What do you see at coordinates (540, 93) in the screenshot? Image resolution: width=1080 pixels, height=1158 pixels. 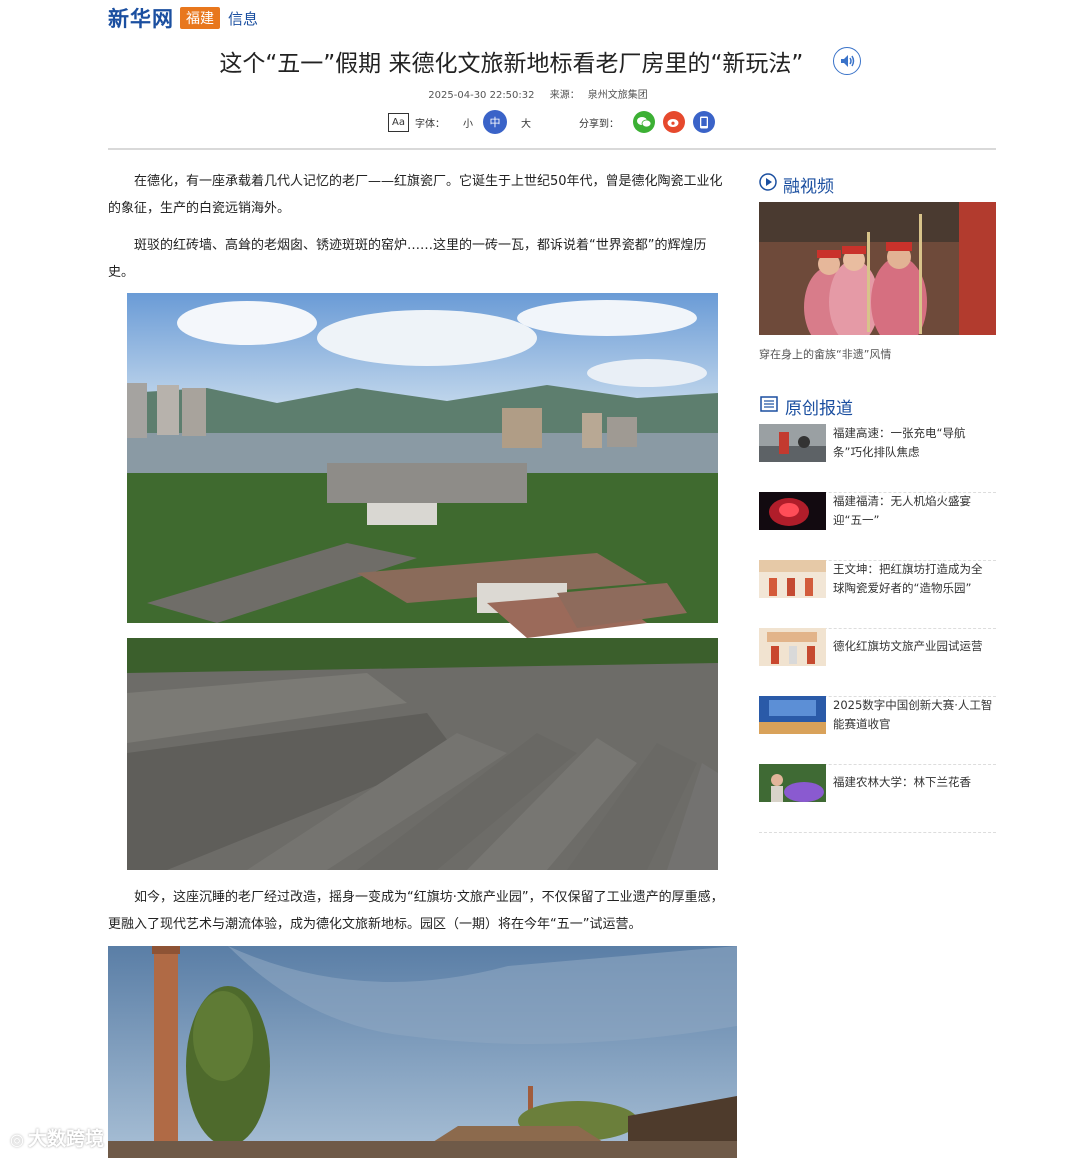 I see `article-meta: 2025-04-30 22:50:32 来源： 泉州文旅集团` at bounding box center [540, 93].